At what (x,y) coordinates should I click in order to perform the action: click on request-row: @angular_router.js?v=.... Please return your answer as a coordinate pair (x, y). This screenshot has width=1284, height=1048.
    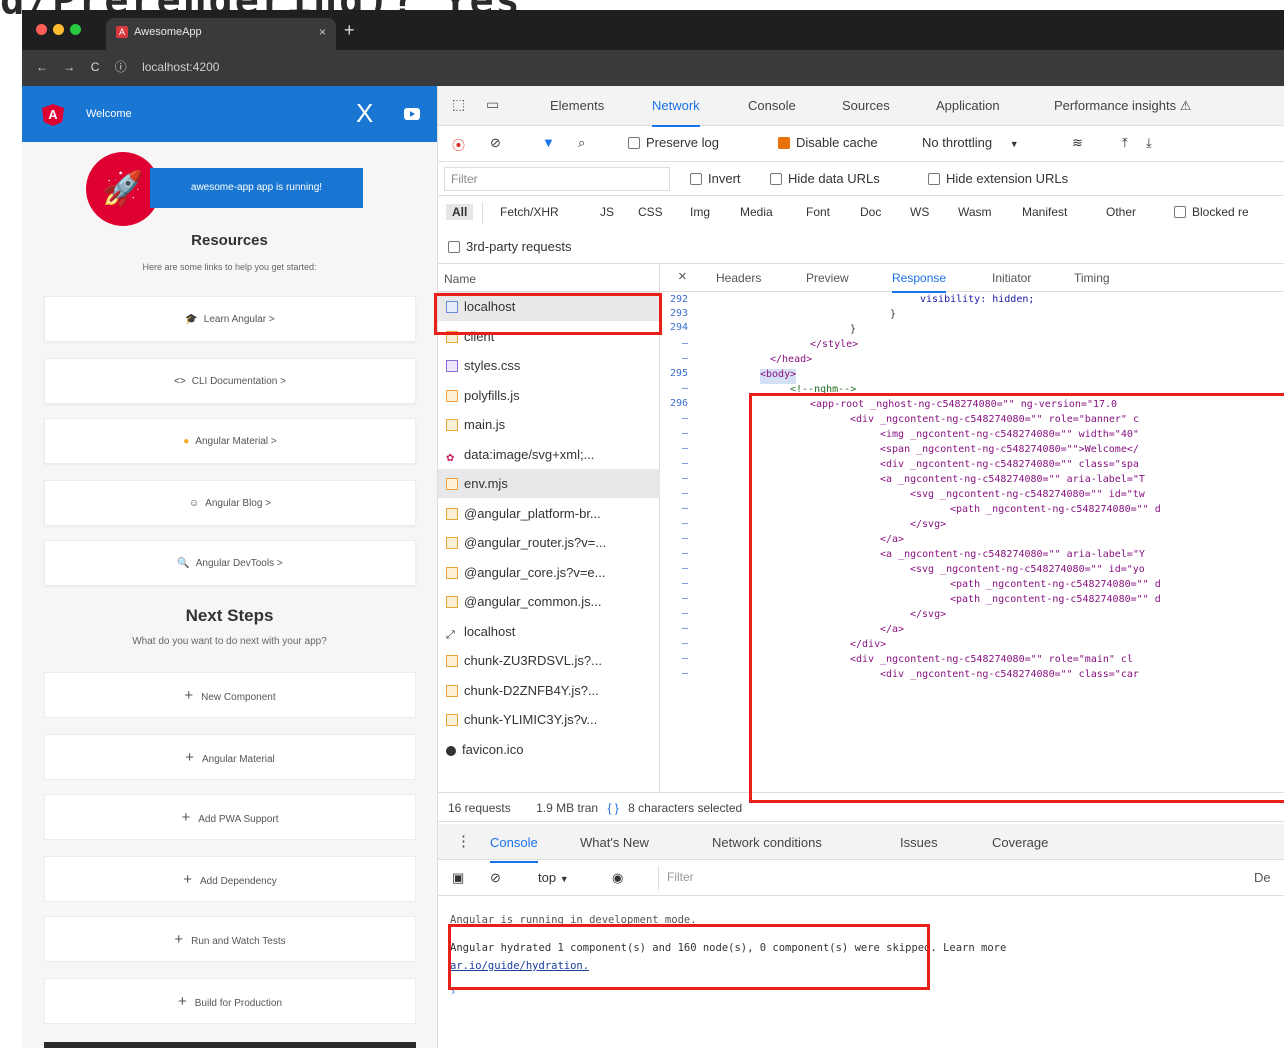
    Looking at the image, I should click on (549, 542).